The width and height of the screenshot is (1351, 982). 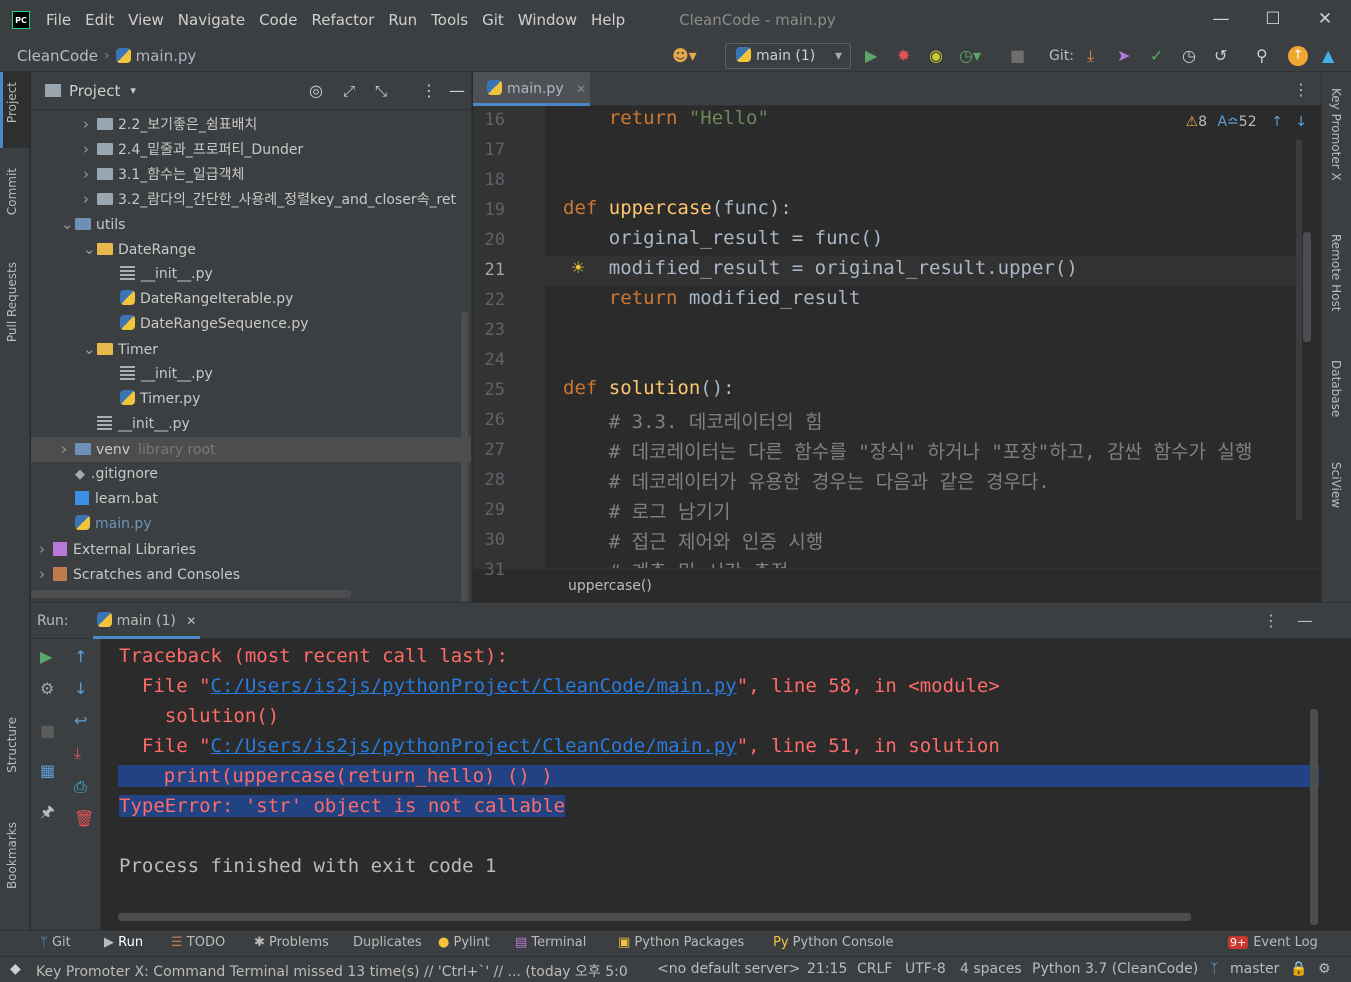 I want to click on git-push-icon: ➤, so click(x=1123, y=56).